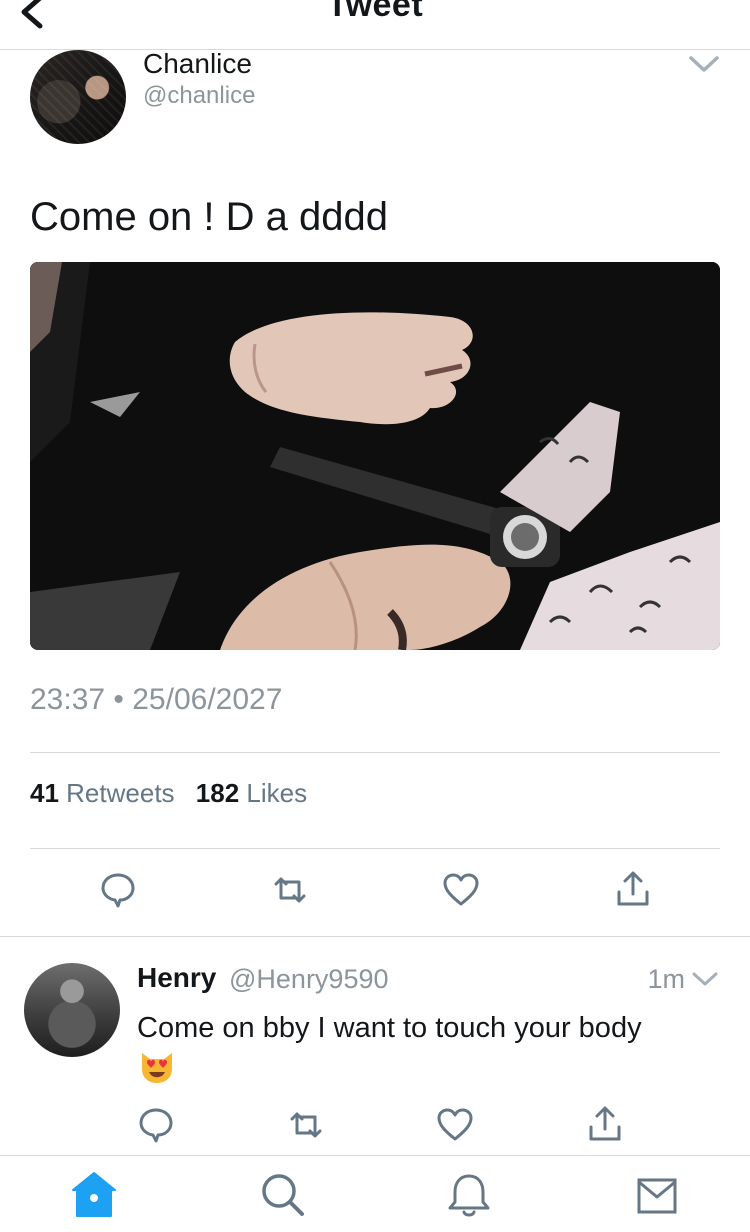 The height and width of the screenshot is (1232, 750). What do you see at coordinates (283, 1195) in the screenshot?
I see `search-icon` at bounding box center [283, 1195].